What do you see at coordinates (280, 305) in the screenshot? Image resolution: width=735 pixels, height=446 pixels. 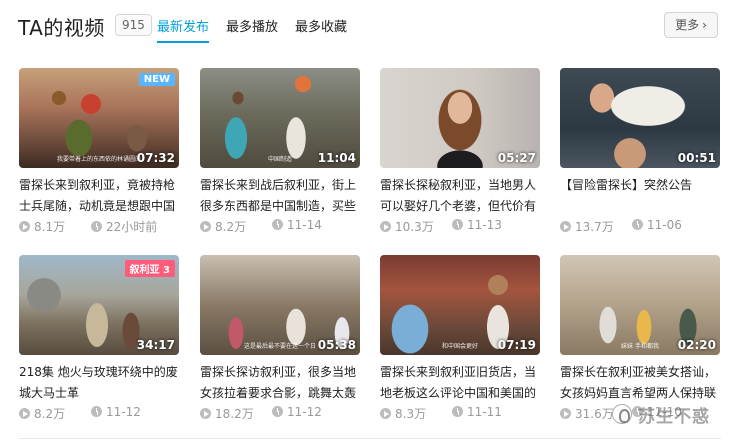 I see `video-thumbnail: 这是最后最不要在这一个日 05:38` at bounding box center [280, 305].